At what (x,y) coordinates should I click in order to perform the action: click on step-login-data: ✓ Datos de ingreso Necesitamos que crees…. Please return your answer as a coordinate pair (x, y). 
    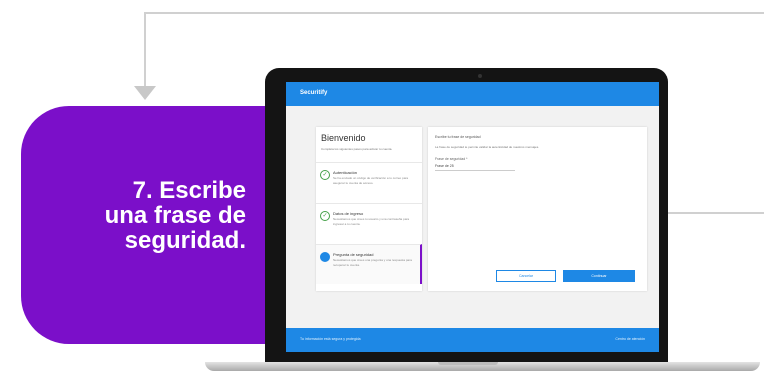
    Looking at the image, I should click on (369, 223).